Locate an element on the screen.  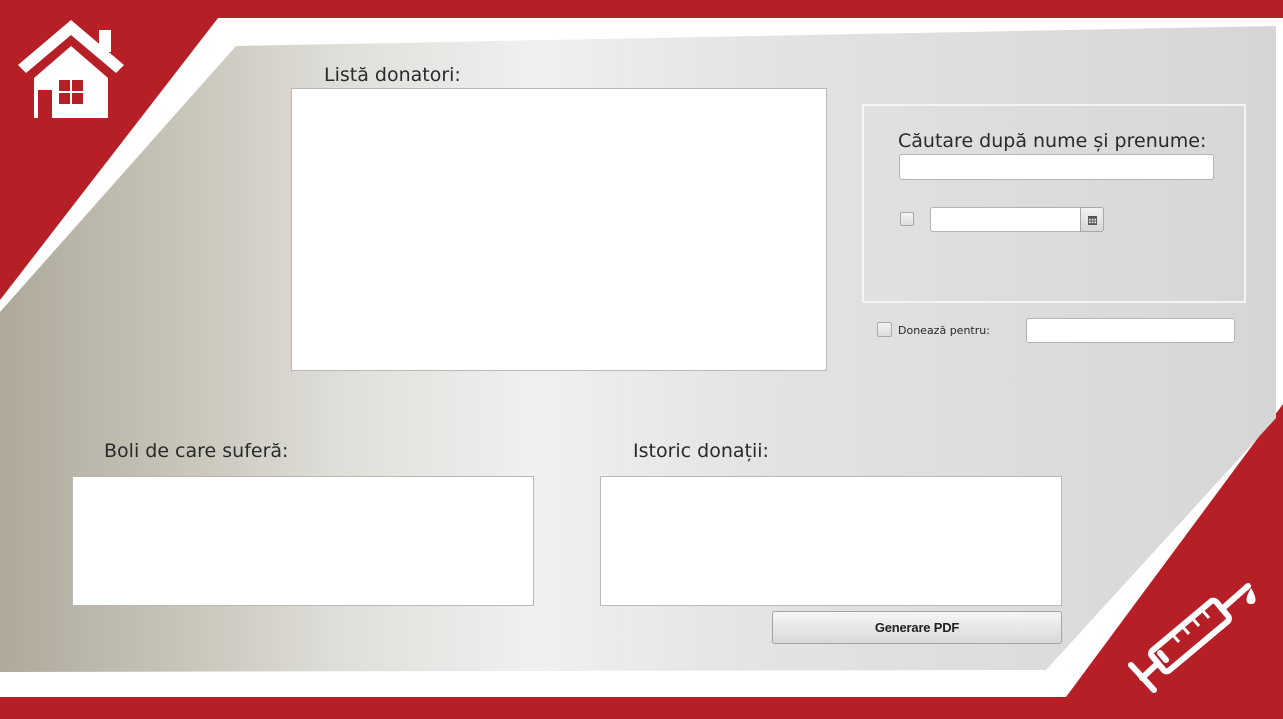
donate-for-input is located at coordinates (1130, 330).